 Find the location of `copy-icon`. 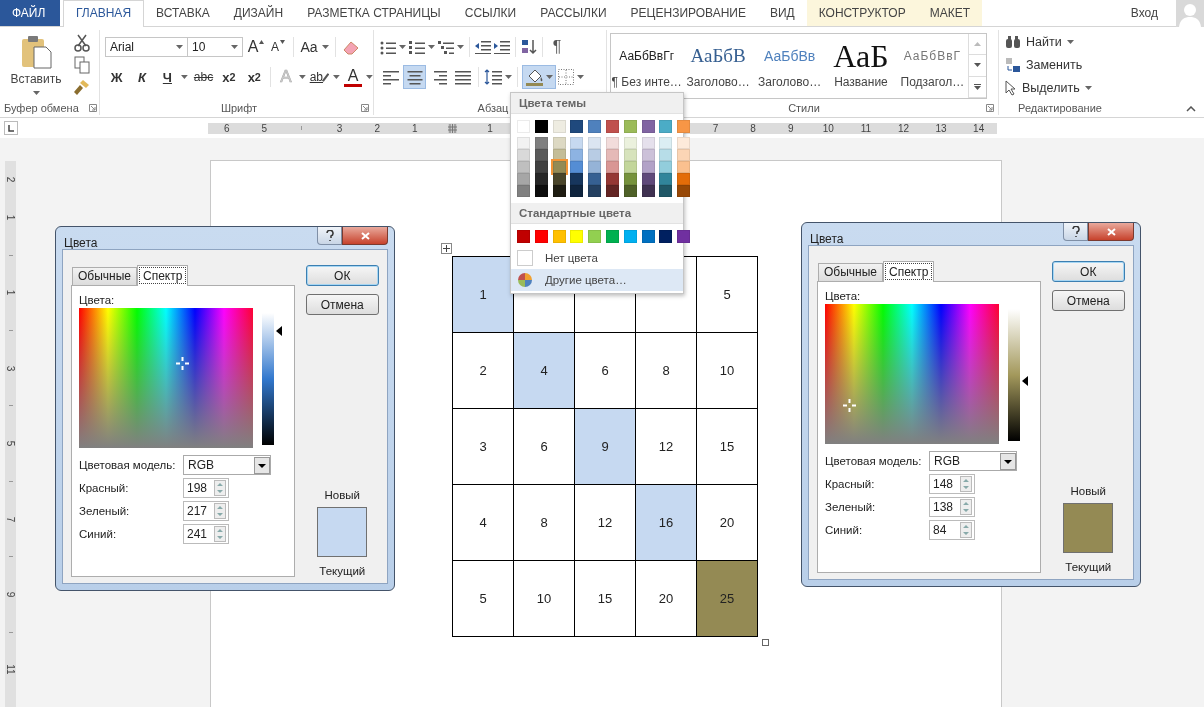

copy-icon is located at coordinates (82, 65).